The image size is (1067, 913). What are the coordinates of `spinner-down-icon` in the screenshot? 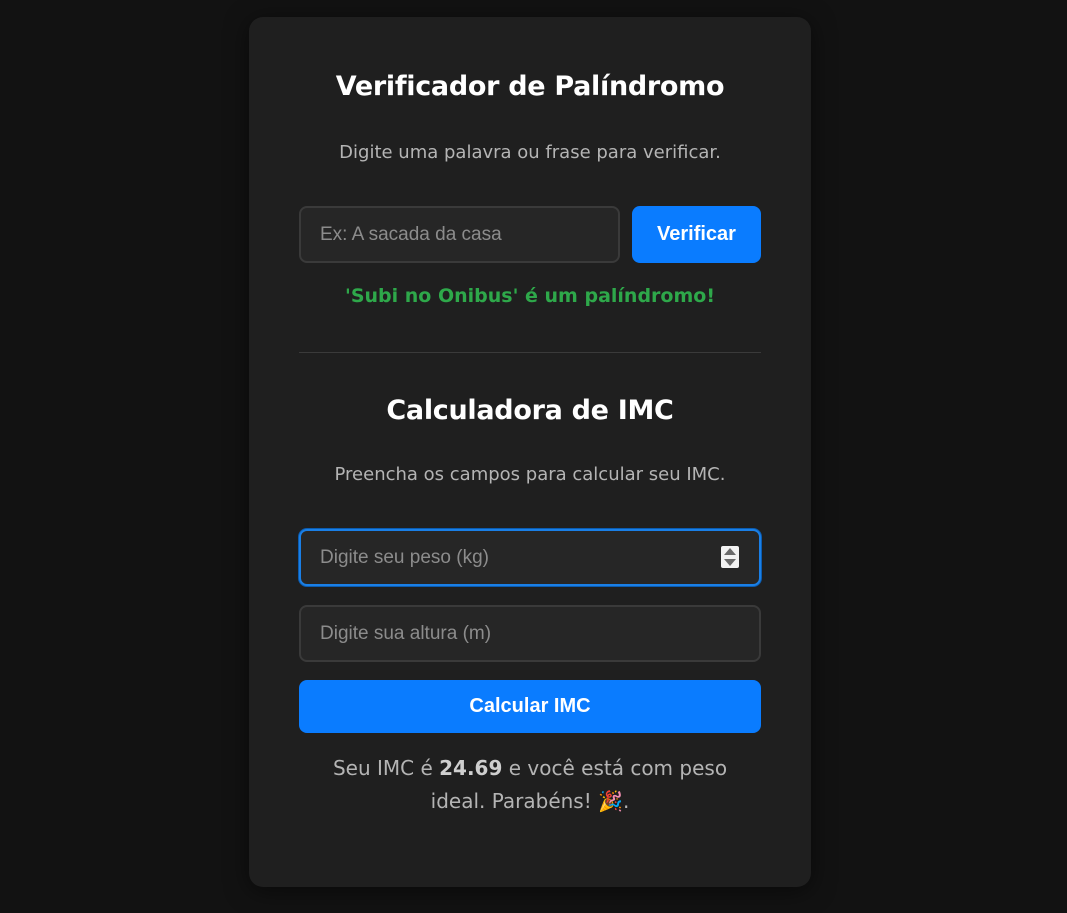 It's located at (730, 562).